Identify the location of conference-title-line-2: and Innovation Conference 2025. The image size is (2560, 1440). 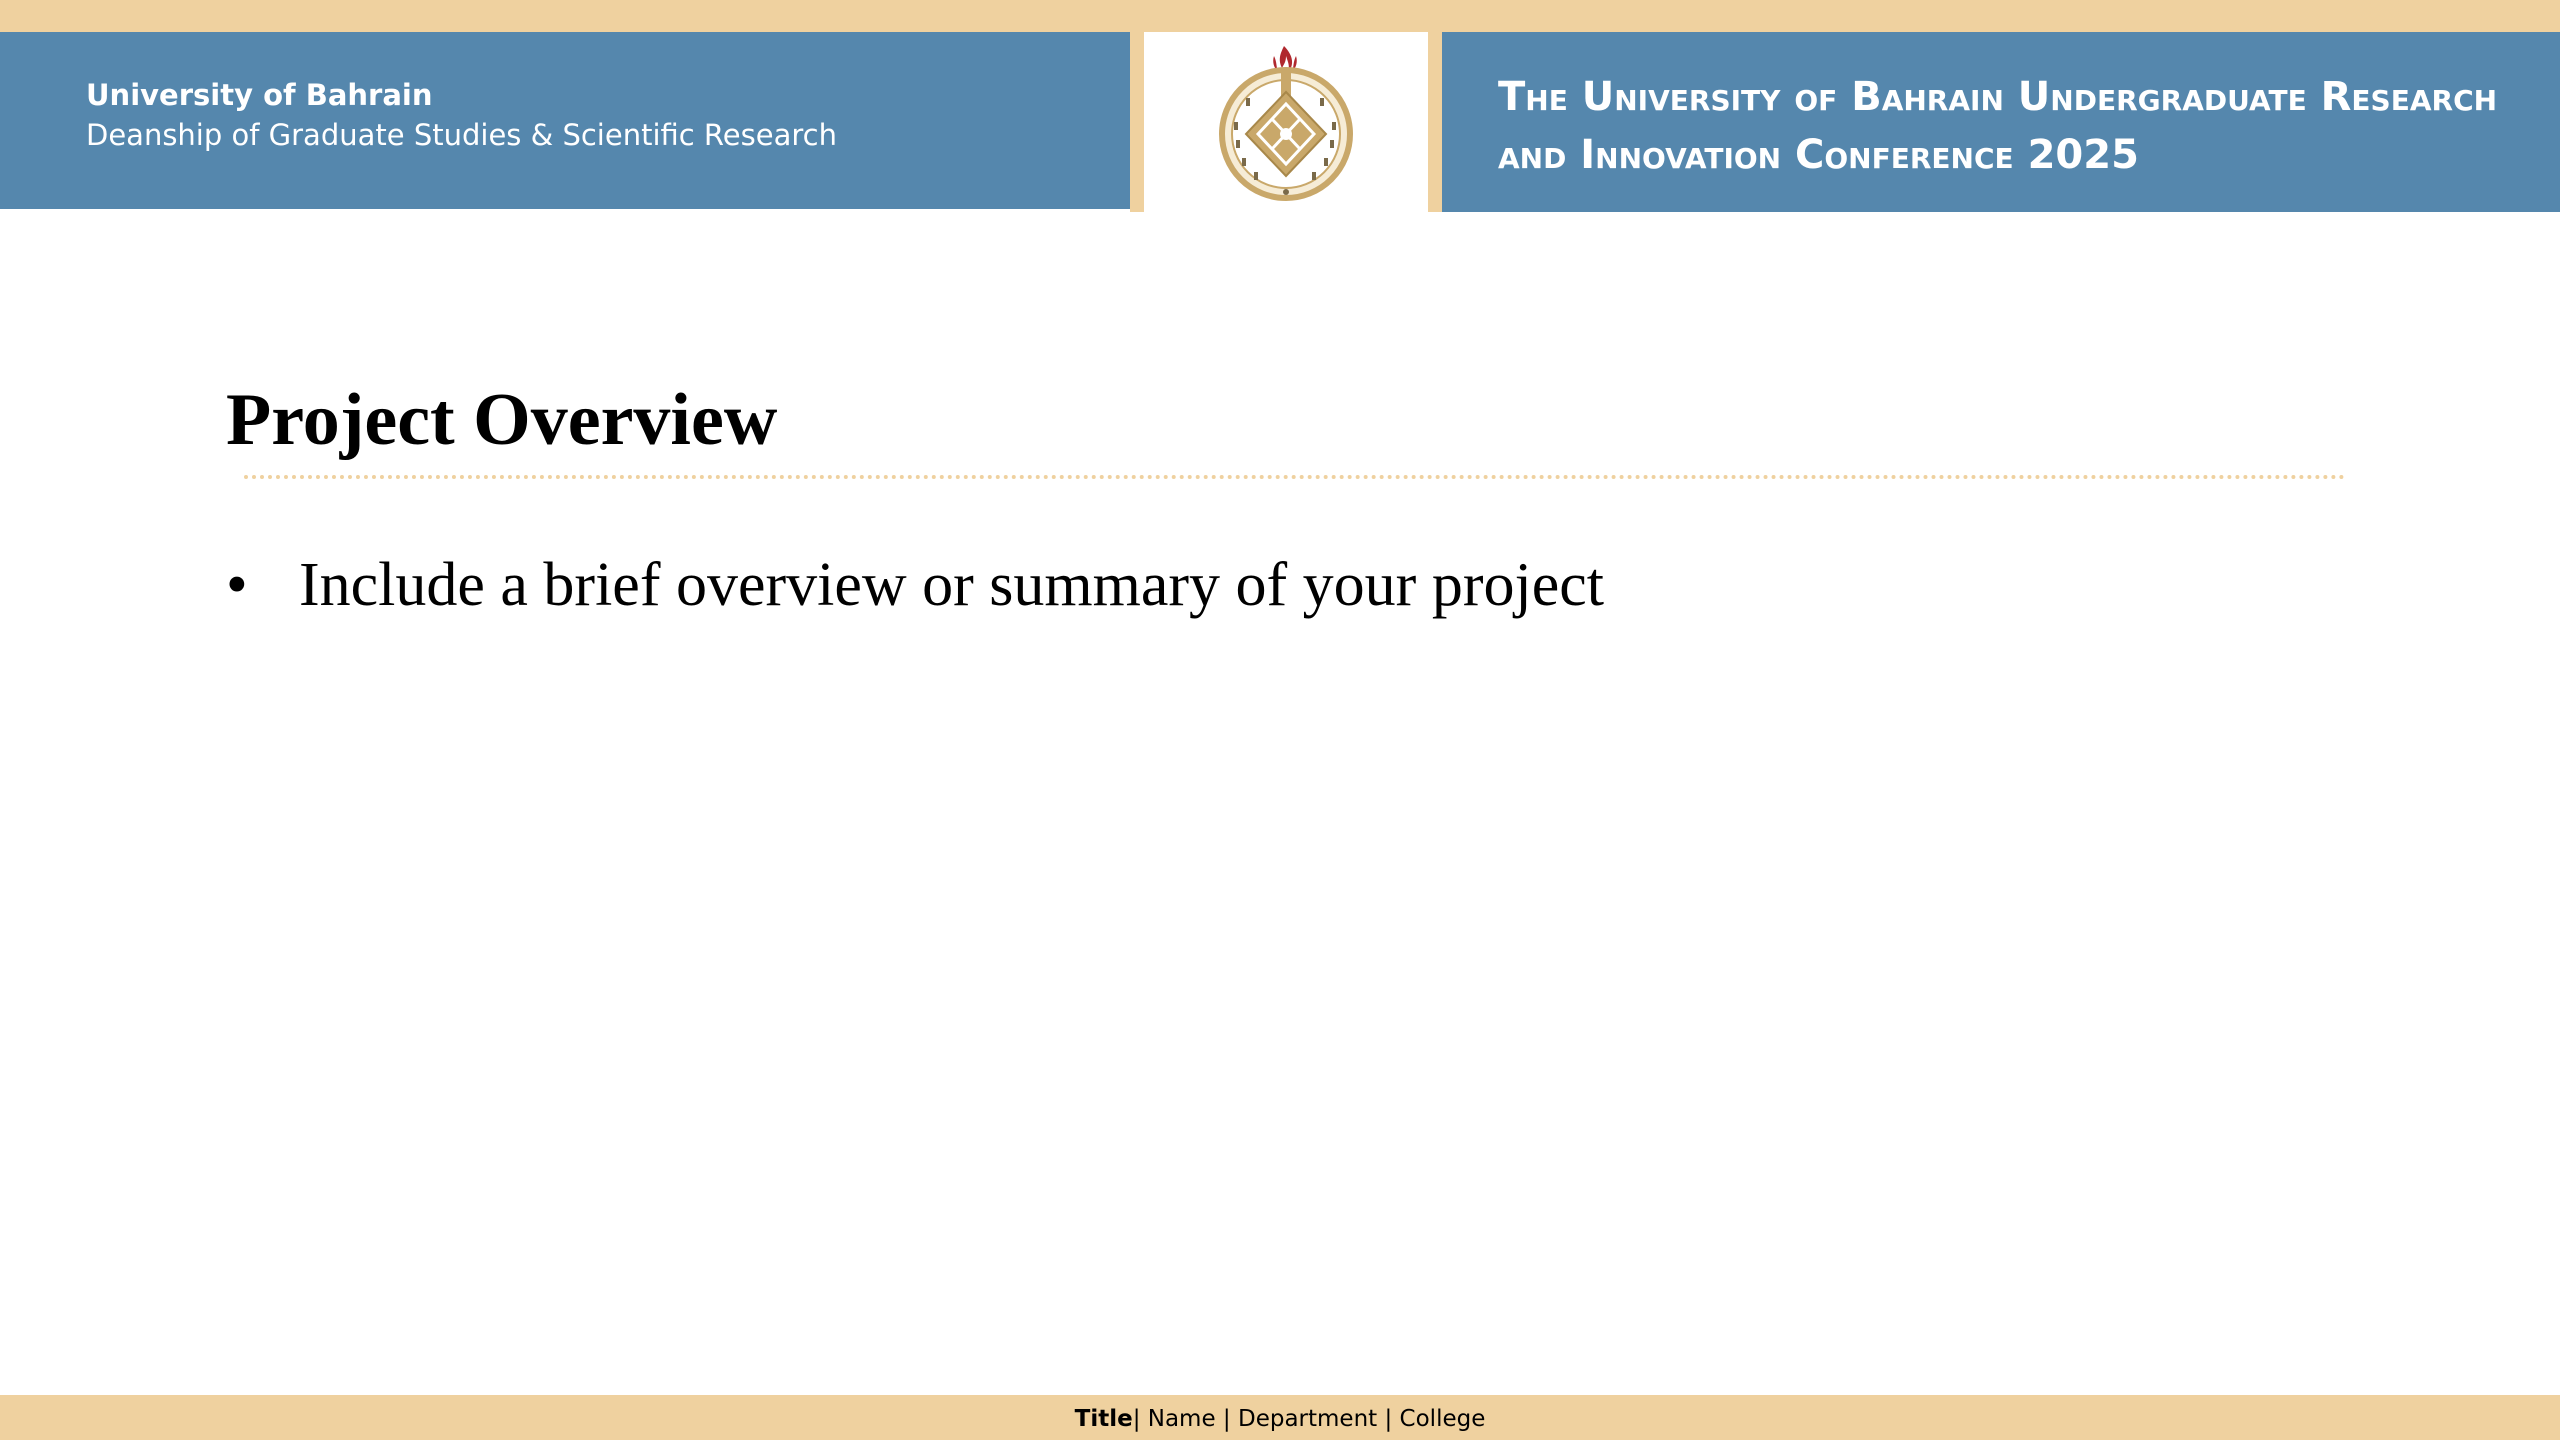
(1818, 155).